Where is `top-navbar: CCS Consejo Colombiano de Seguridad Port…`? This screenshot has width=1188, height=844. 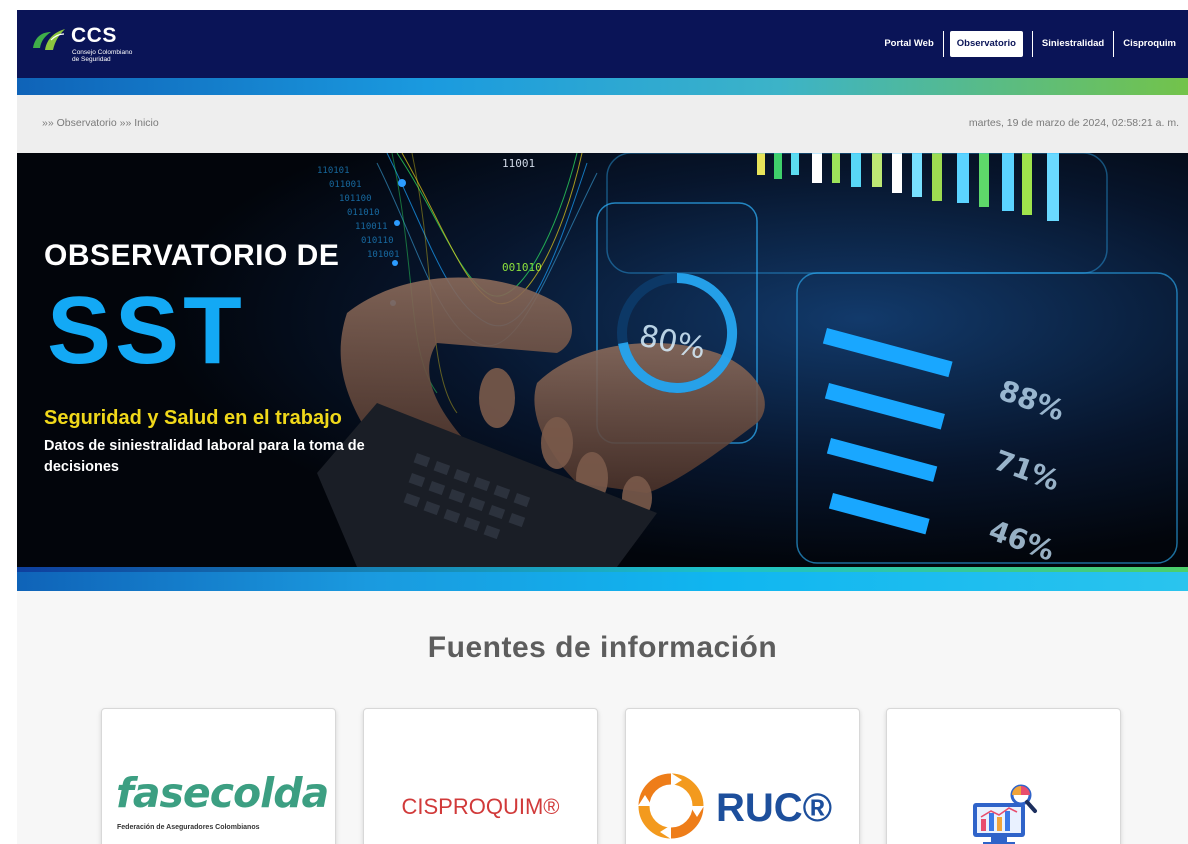
top-navbar: CCS Consejo Colombiano de Seguridad Port… is located at coordinates (602, 44).